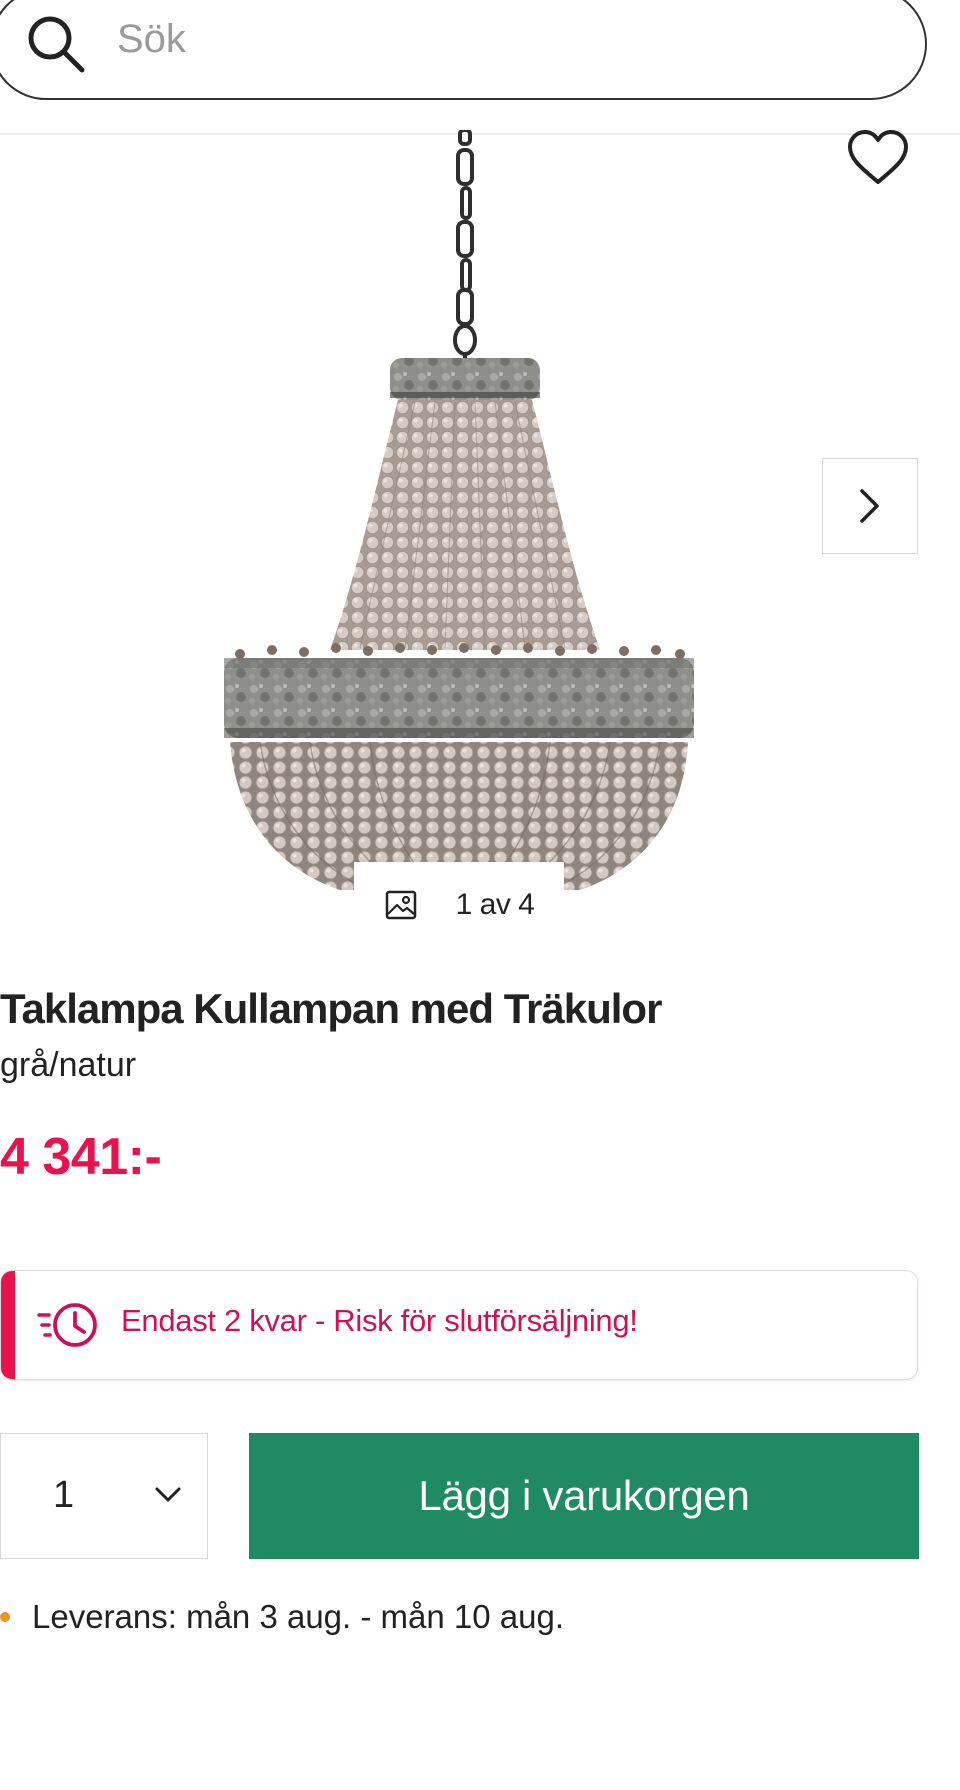  What do you see at coordinates (5, 1617) in the screenshot?
I see `delivery-status-dot` at bounding box center [5, 1617].